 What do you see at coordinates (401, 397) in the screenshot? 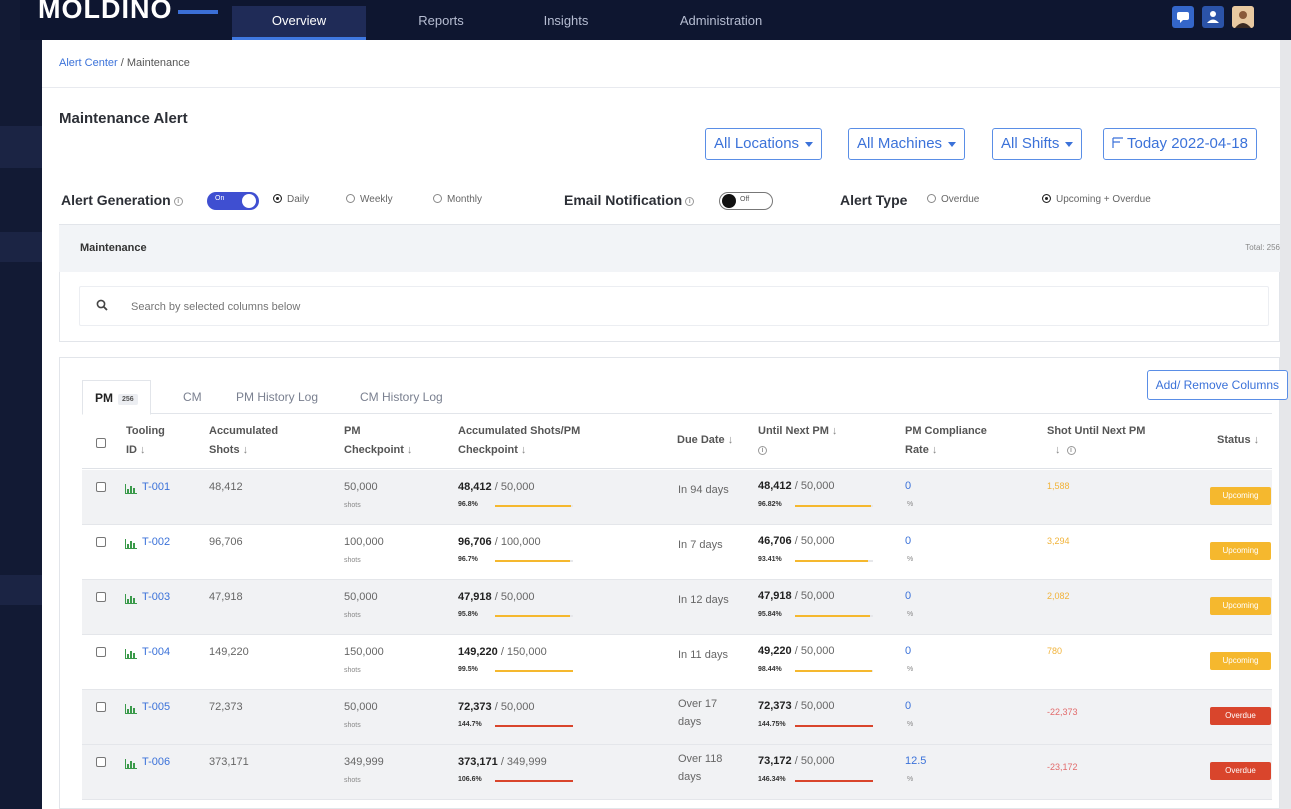
I see `tab-cm-history-log: CM History Log` at bounding box center [401, 397].